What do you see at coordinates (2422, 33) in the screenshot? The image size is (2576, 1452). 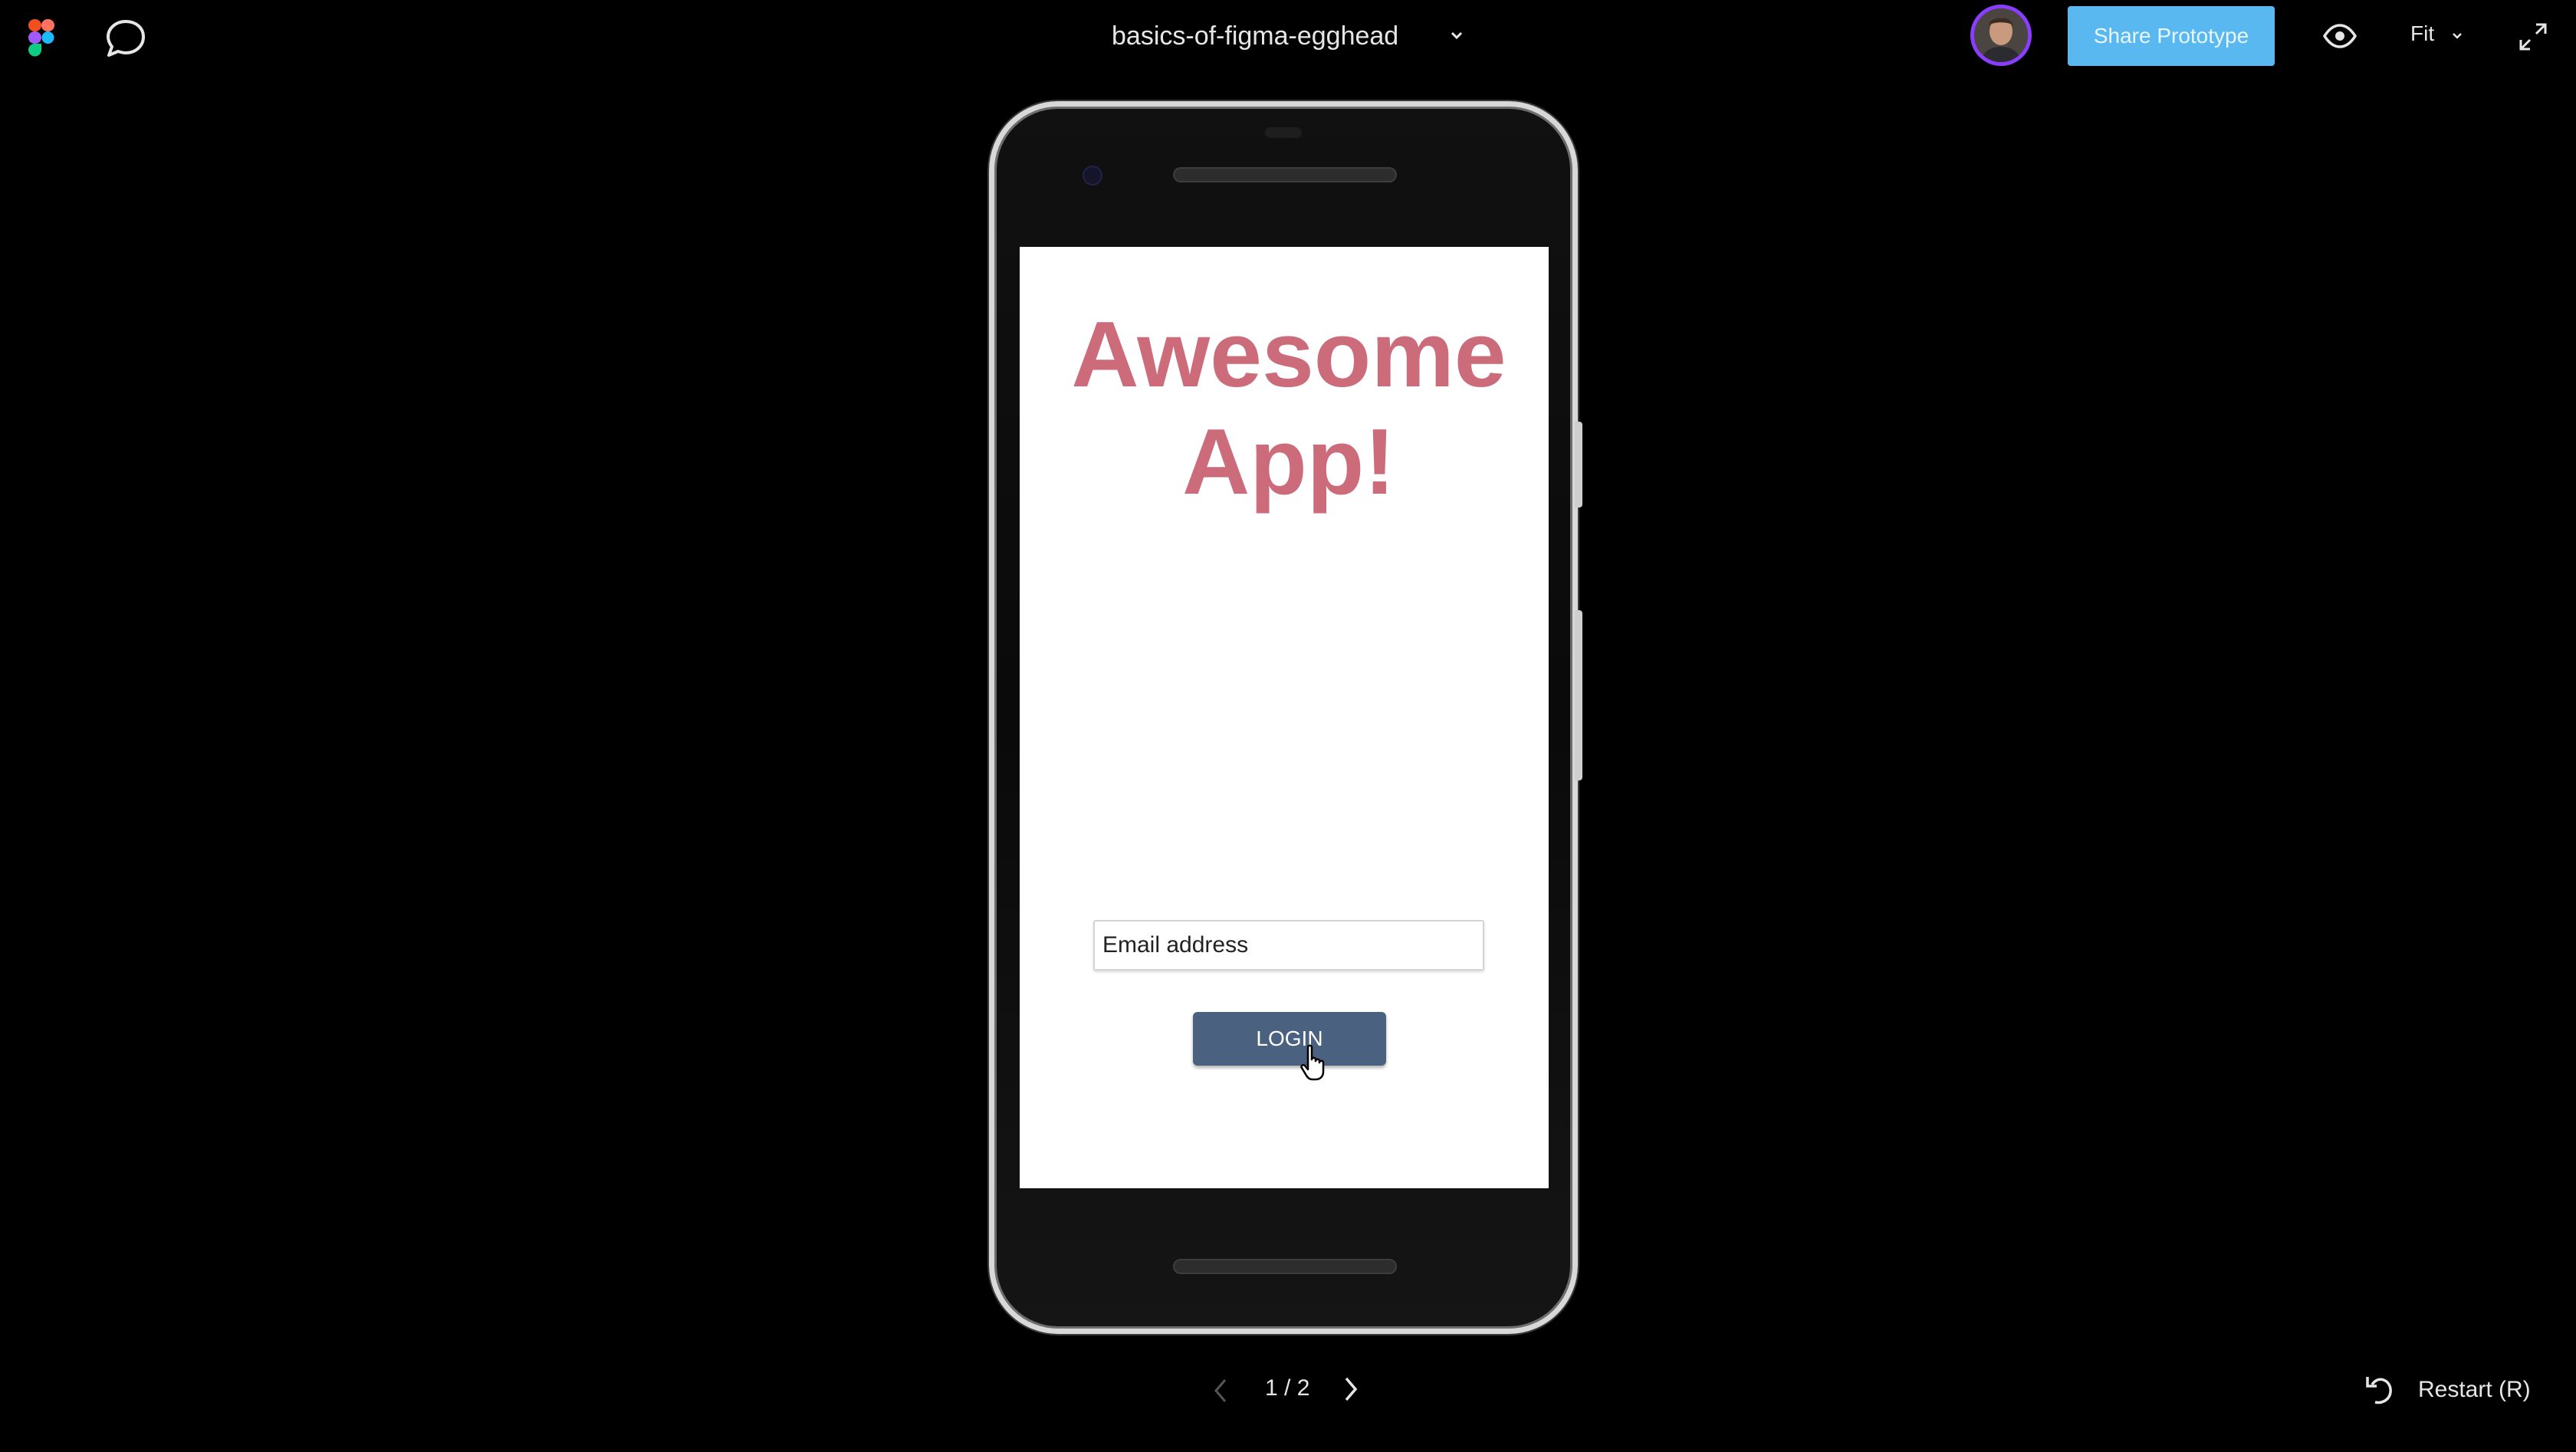 I see `zoom-fit-dropdown: Fit` at bounding box center [2422, 33].